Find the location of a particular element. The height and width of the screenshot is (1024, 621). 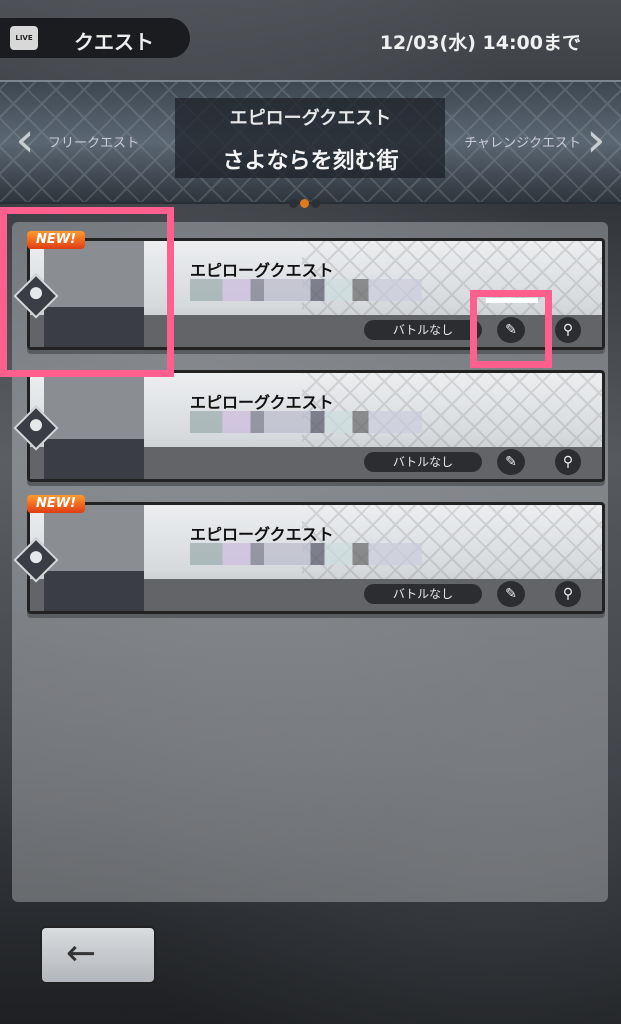

previous-category-label: フリークエスト is located at coordinates (93, 141).